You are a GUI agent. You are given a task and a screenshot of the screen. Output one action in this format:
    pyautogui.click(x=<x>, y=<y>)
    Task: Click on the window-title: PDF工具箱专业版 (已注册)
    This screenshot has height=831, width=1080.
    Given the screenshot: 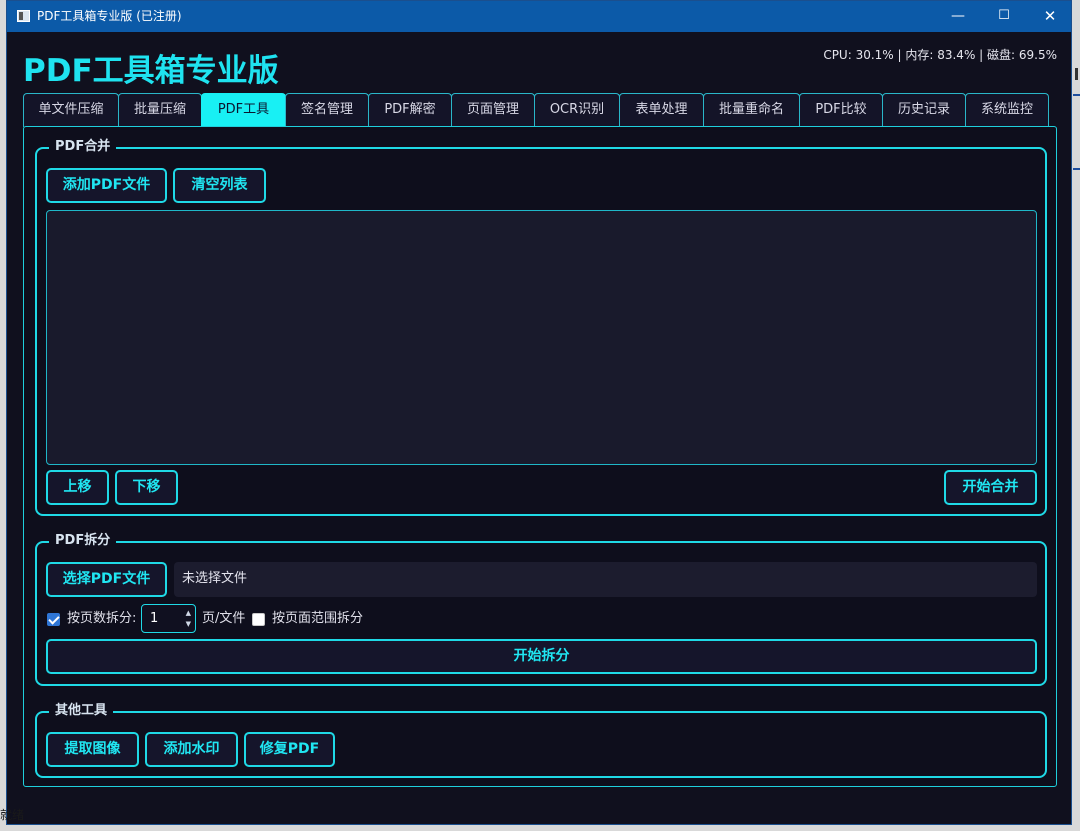 What is the action you would take?
    pyautogui.click(x=109, y=16)
    